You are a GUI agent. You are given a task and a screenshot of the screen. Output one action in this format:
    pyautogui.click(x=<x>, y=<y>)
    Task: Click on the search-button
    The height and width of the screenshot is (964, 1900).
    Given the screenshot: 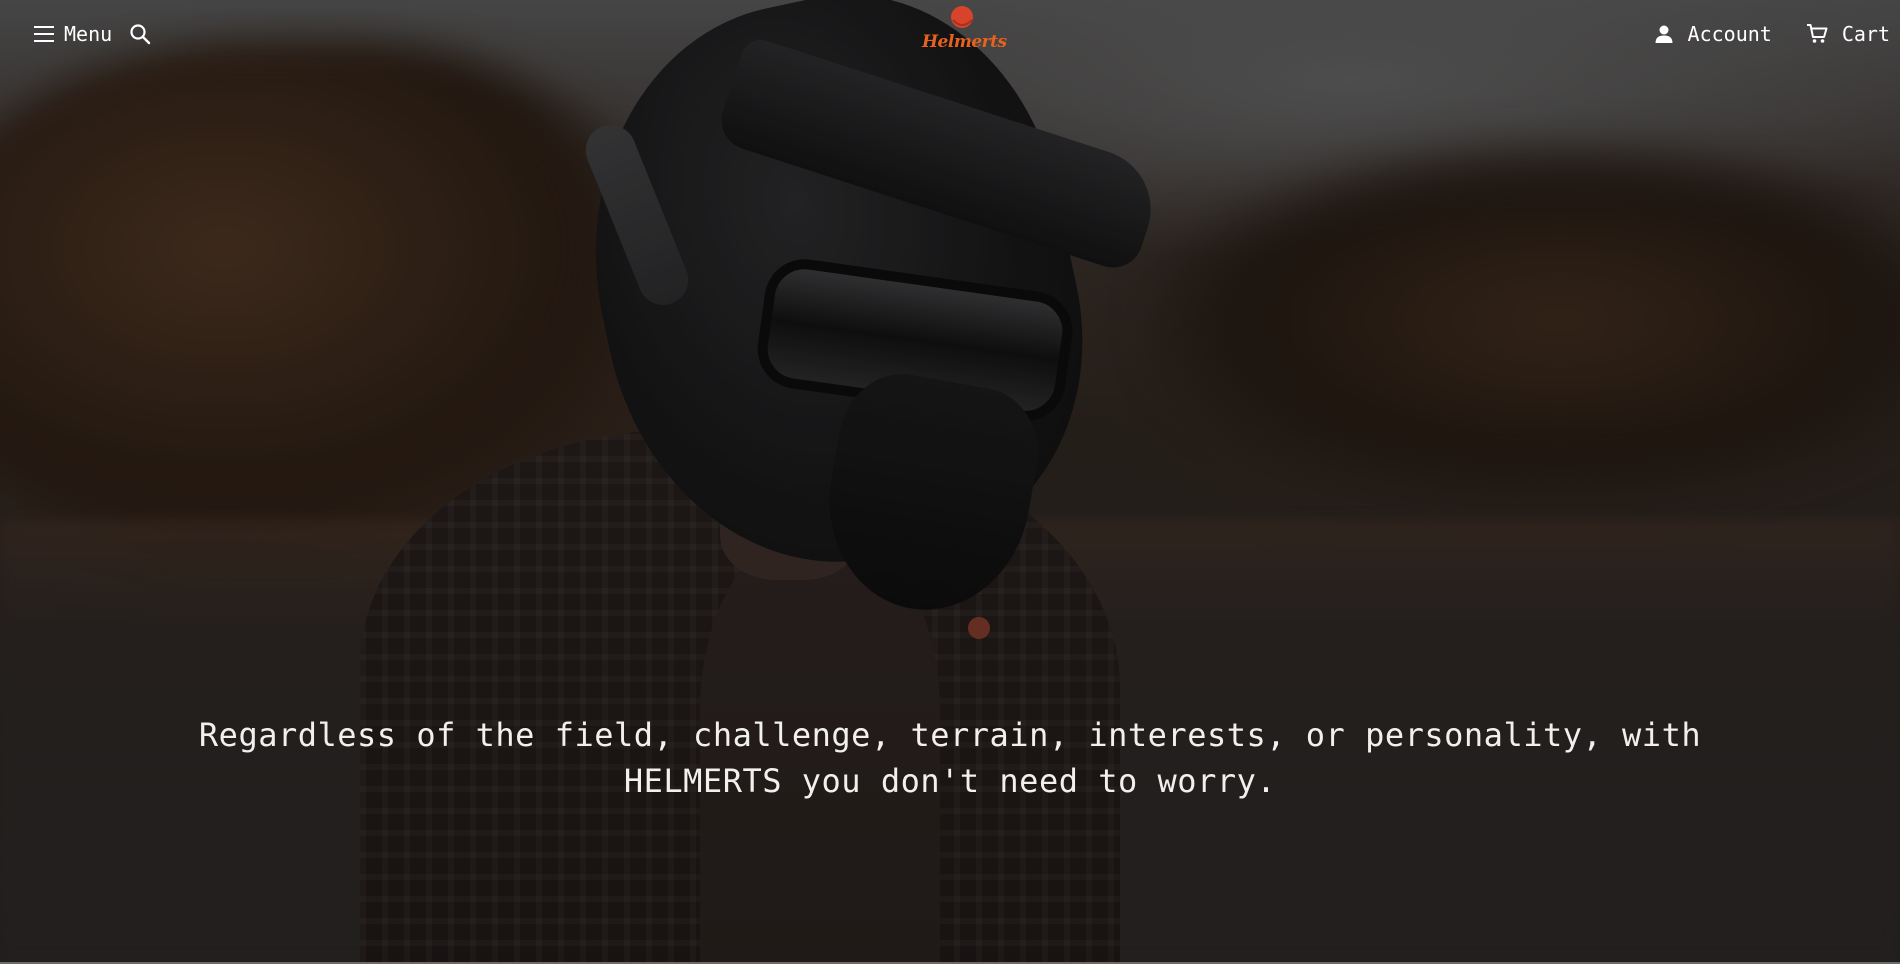 What is the action you would take?
    pyautogui.click(x=140, y=34)
    